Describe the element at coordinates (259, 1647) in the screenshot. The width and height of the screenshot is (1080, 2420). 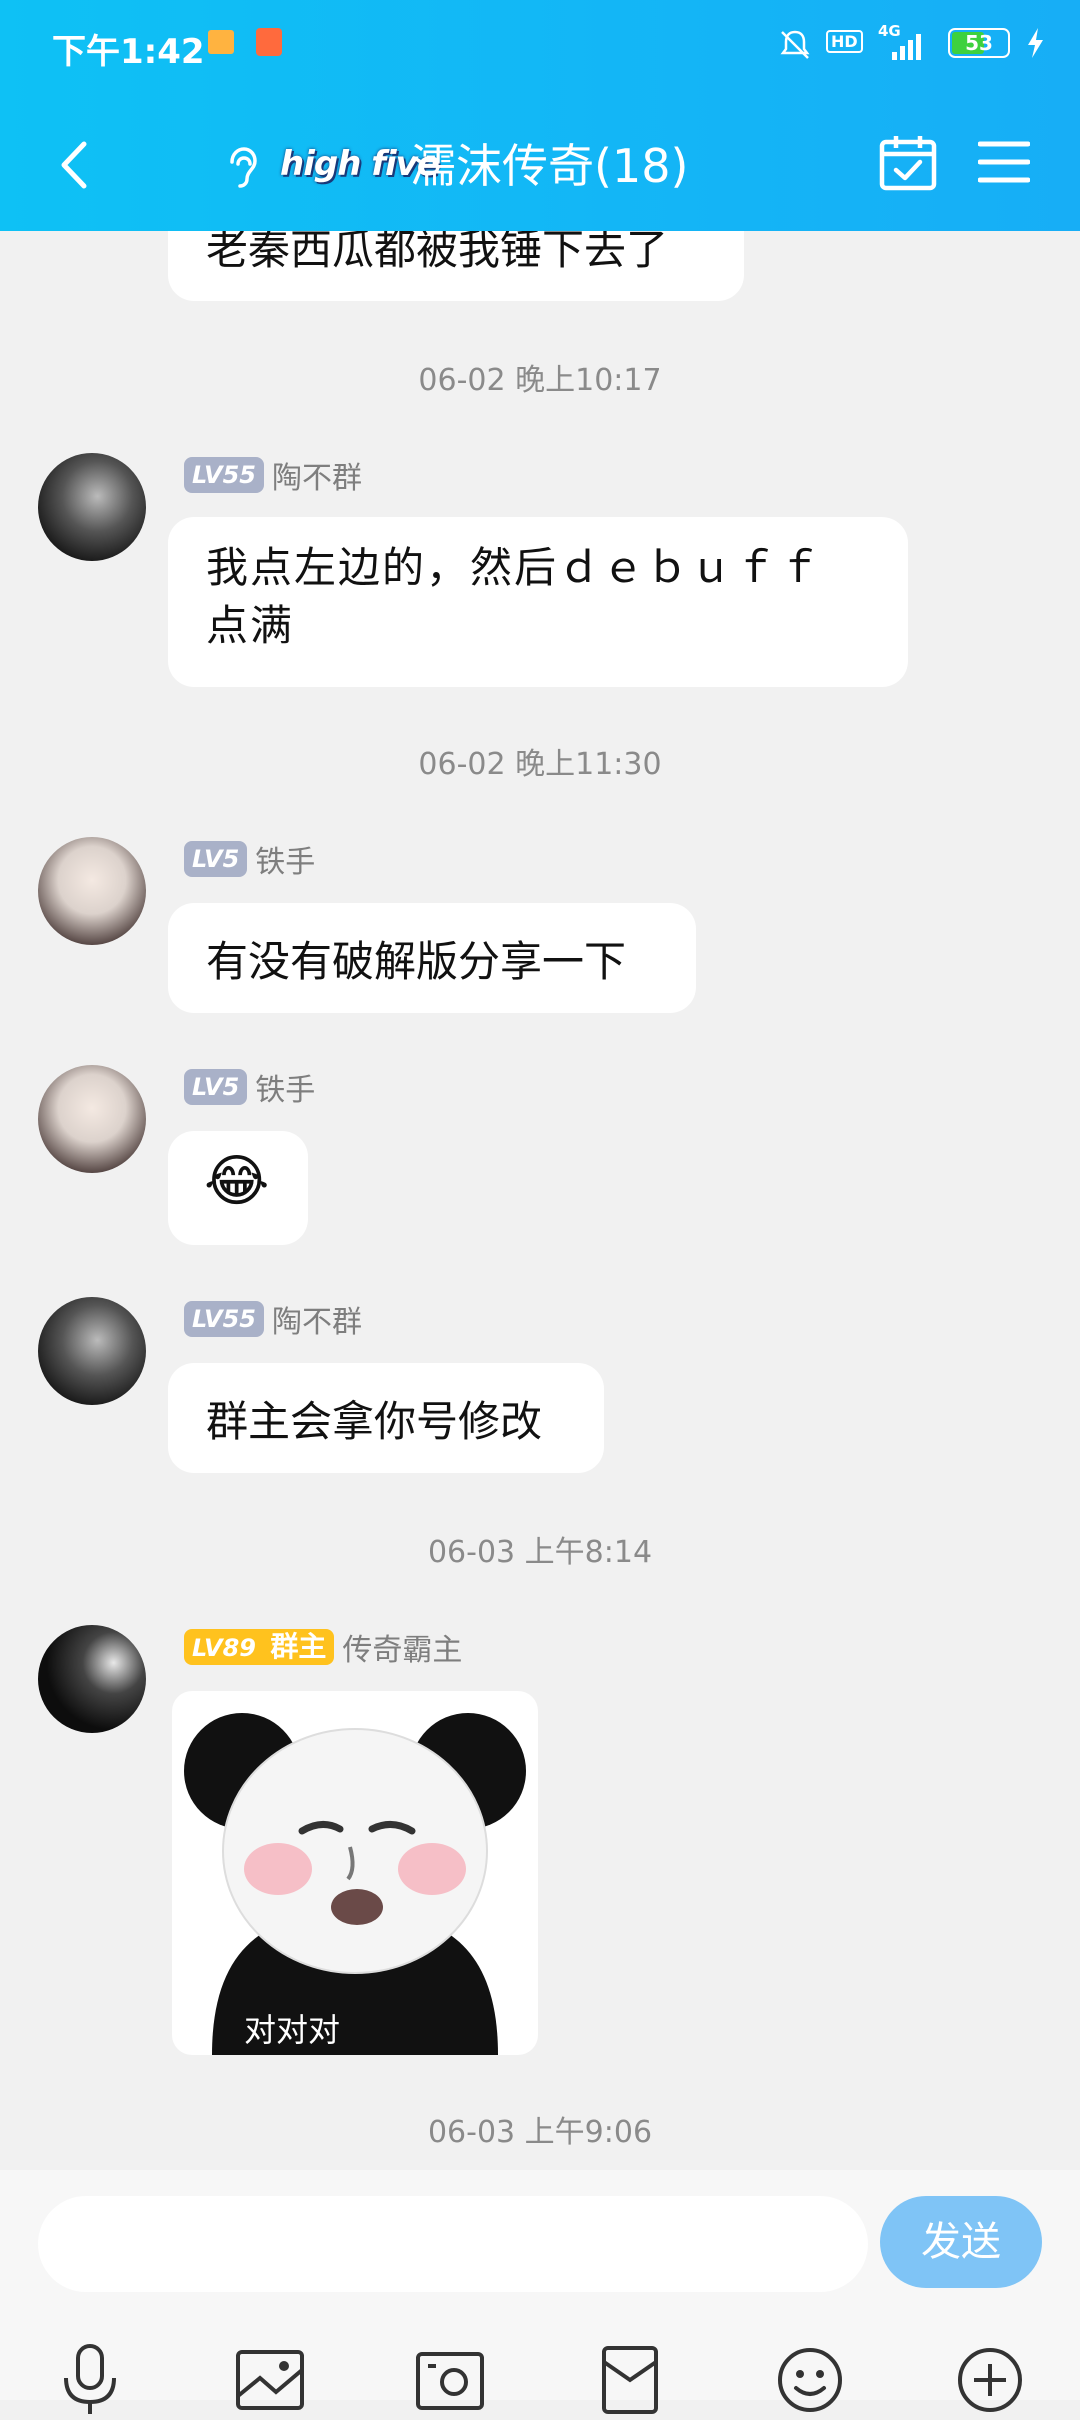
I see `level-badge: LV89 群主` at that location.